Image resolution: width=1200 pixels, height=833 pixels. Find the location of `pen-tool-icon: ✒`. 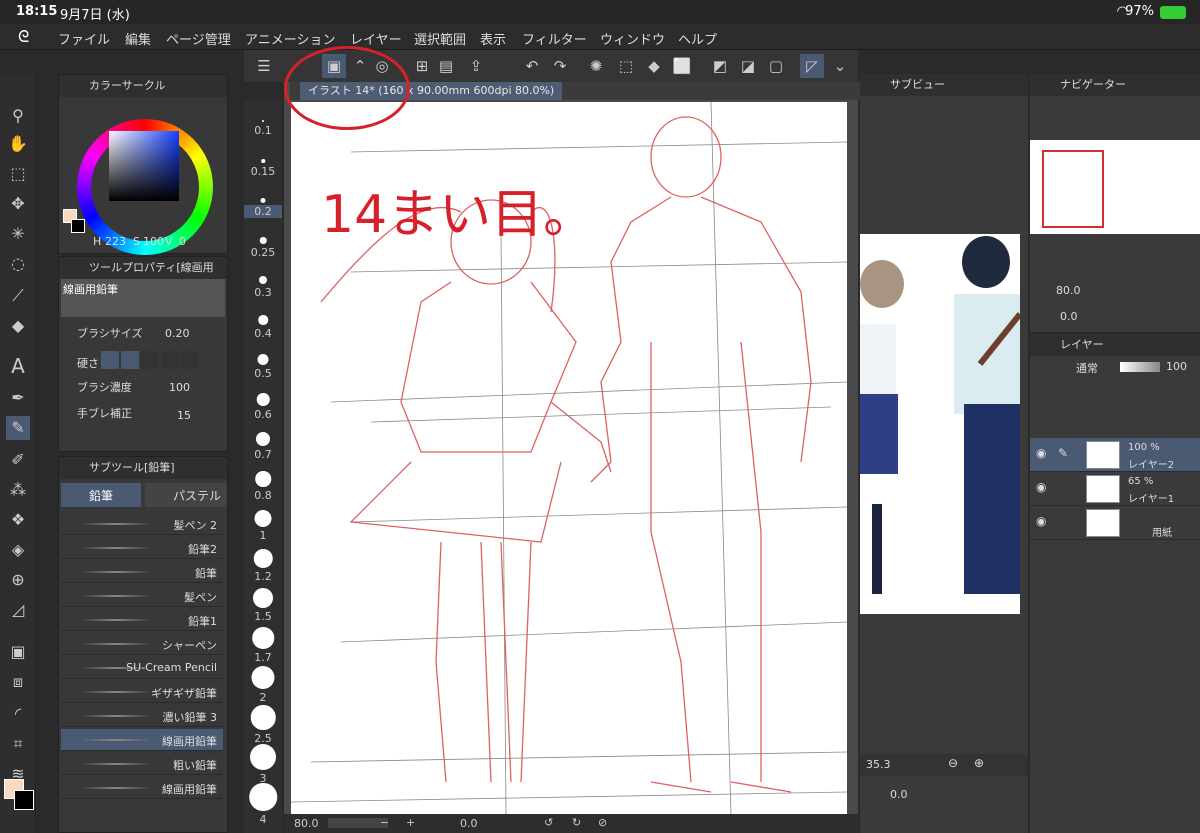

pen-tool-icon: ✒ is located at coordinates (18, 398).